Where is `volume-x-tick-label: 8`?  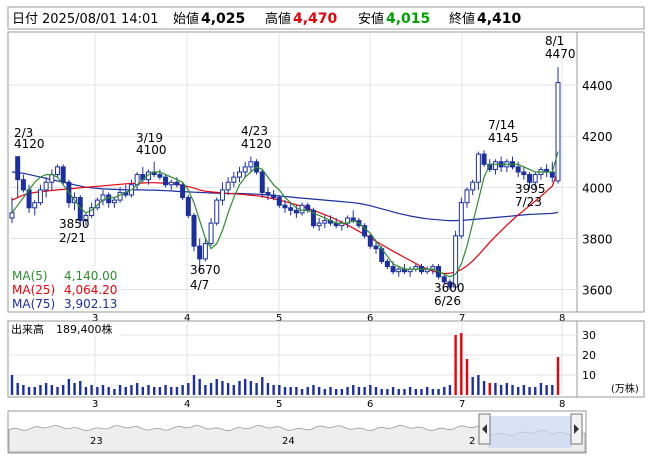
volume-x-tick-label: 8 is located at coordinates (562, 404).